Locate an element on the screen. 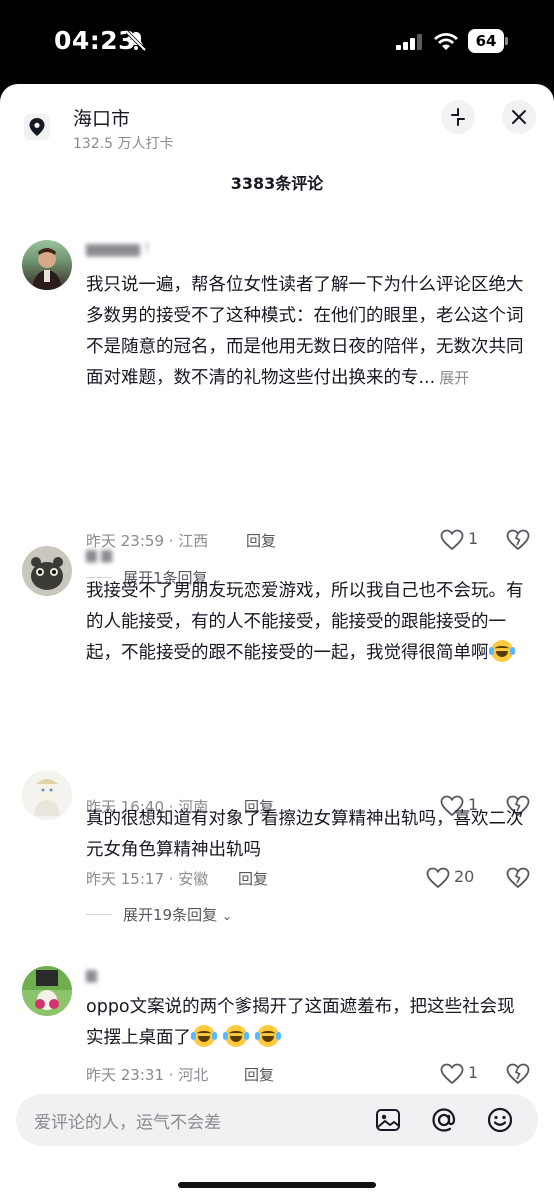  username: ▆ is located at coordinates (91, 976).